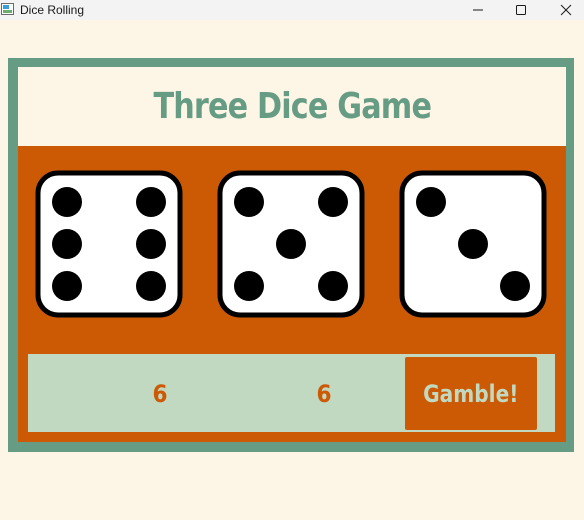 The width and height of the screenshot is (584, 520). Describe the element at coordinates (324, 394) in the screenshot. I see `score-value-2: 6` at that location.